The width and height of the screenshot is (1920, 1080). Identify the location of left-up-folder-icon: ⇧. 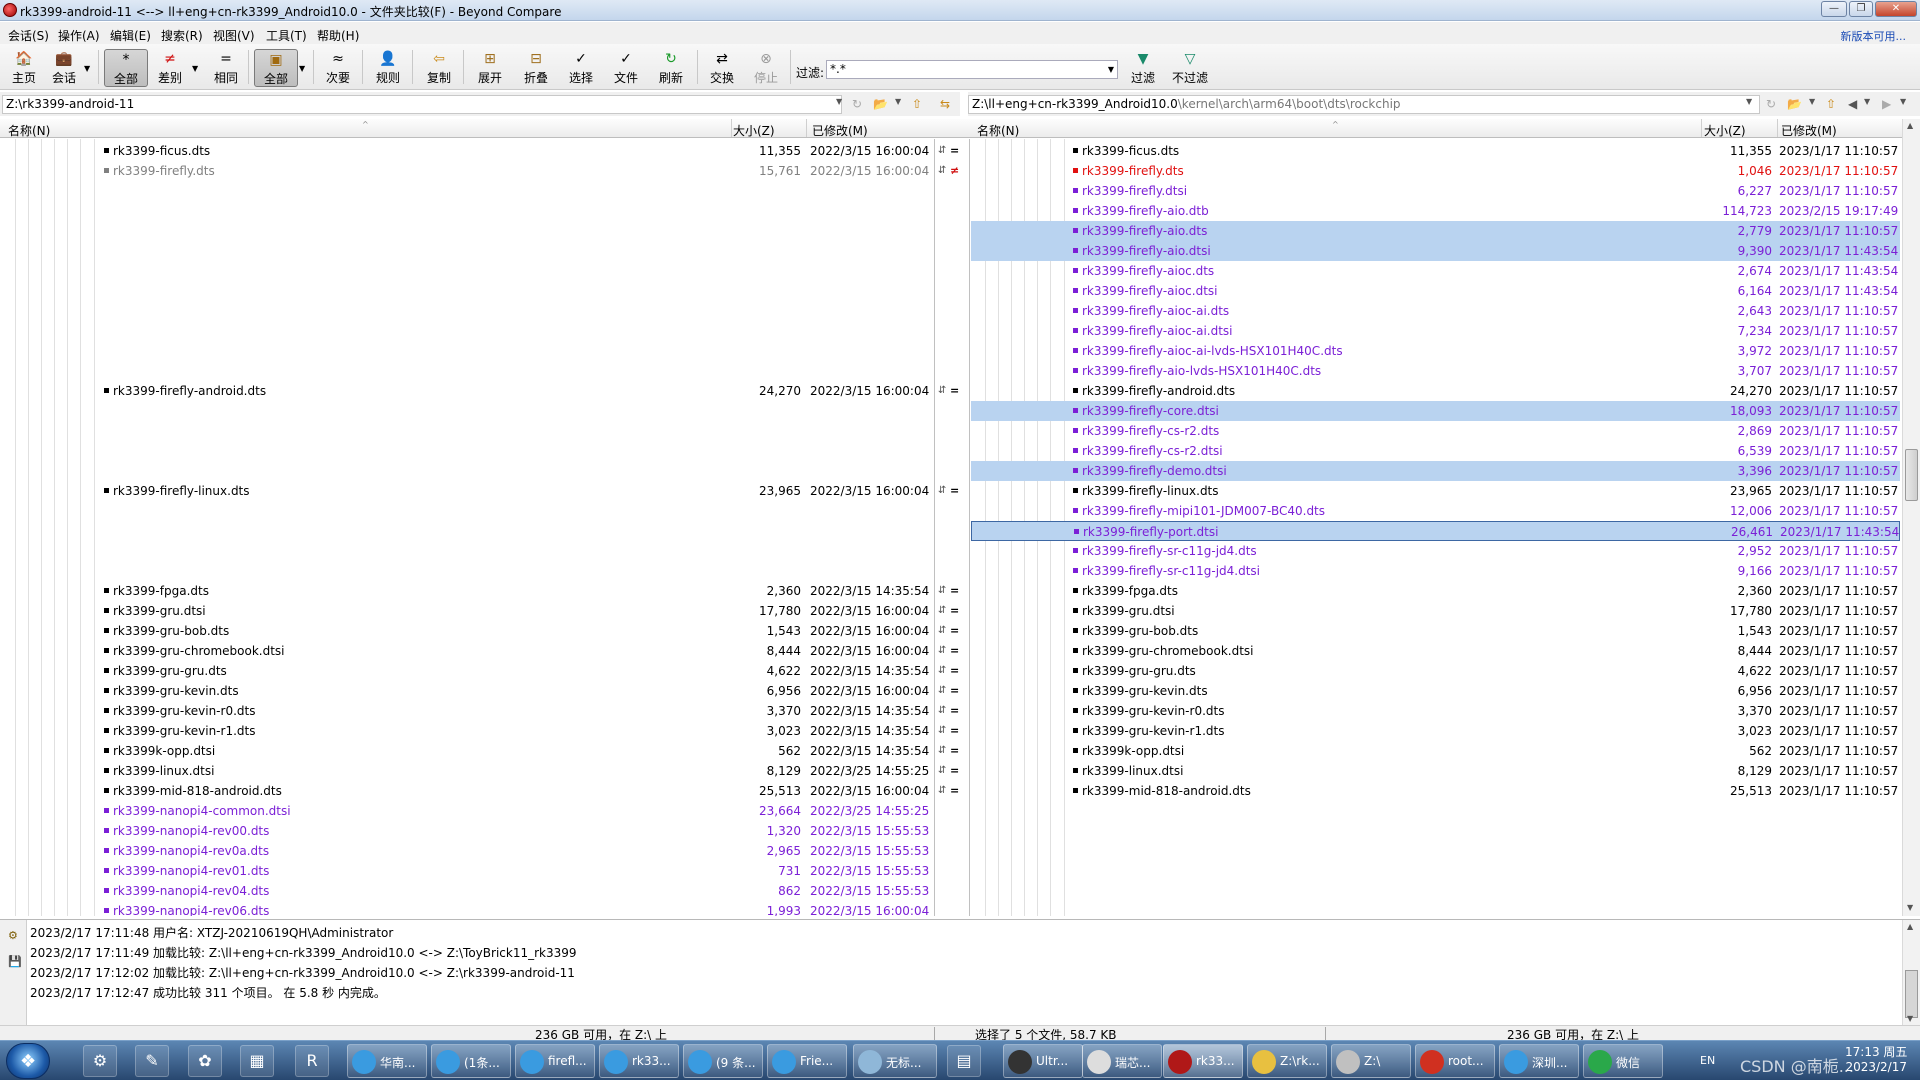
(917, 104).